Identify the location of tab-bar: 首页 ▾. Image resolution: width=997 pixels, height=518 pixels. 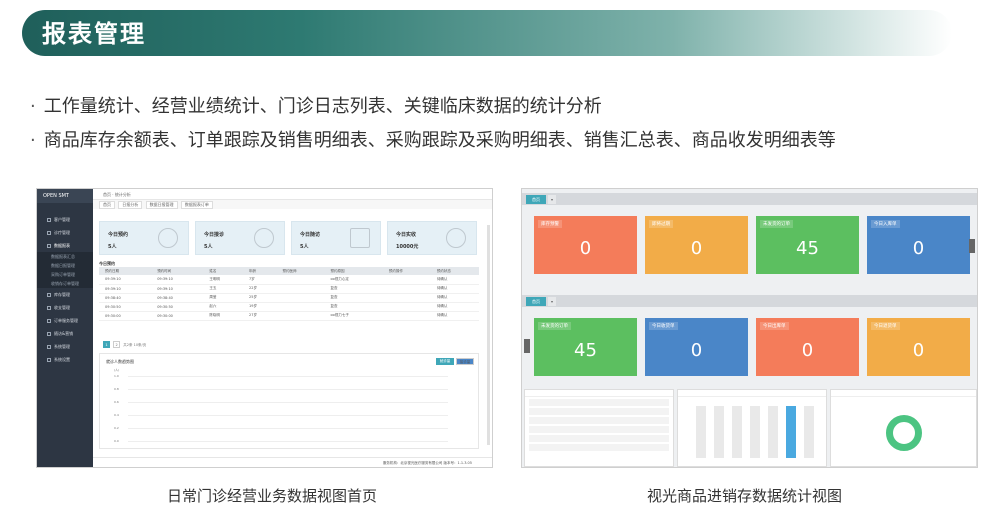
(749, 199).